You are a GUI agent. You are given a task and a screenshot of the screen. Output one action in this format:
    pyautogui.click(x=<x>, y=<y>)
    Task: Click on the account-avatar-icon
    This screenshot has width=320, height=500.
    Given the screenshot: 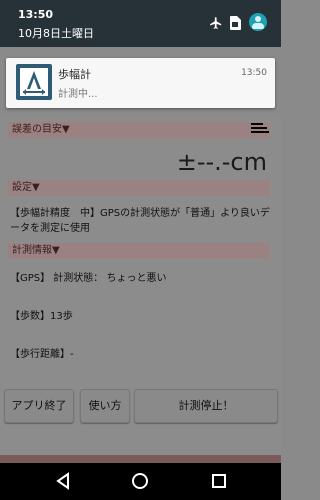 What is the action you would take?
    pyautogui.click(x=258, y=22)
    